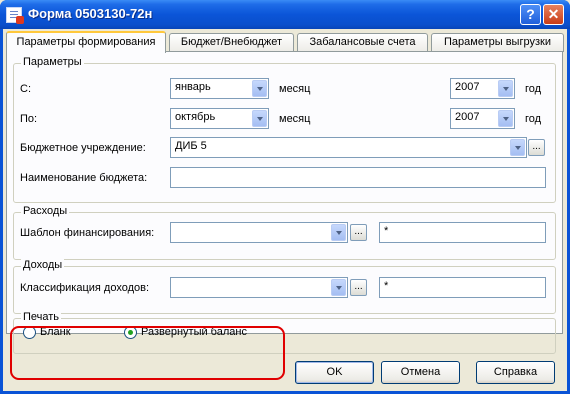  What do you see at coordinates (219, 118) in the screenshot?
I see `to-month-select: октябрь` at bounding box center [219, 118].